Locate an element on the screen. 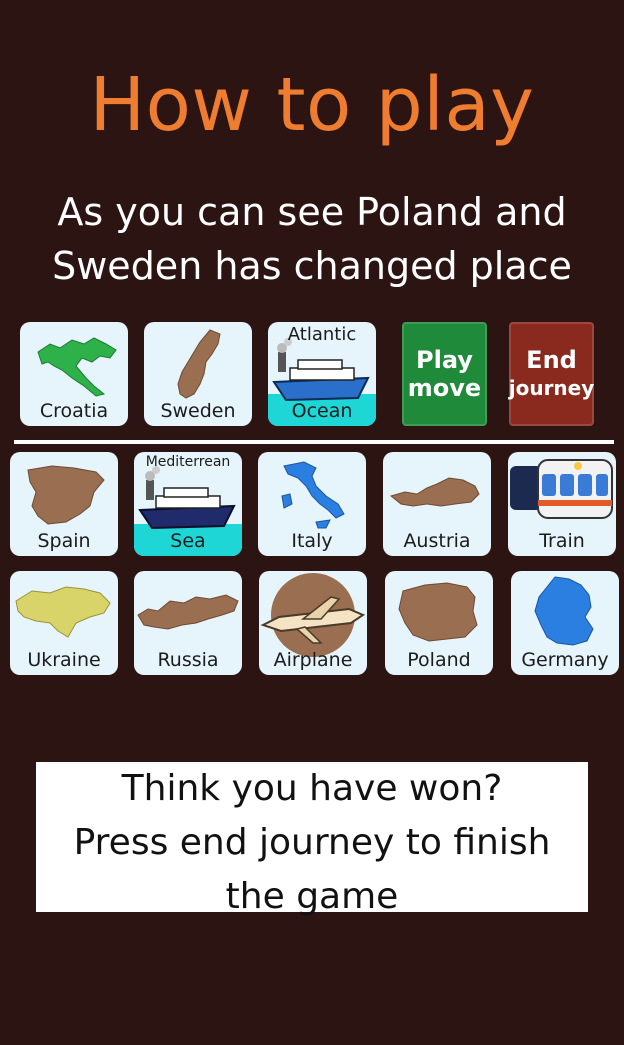  card-sweden: Sweden is located at coordinates (198, 374).